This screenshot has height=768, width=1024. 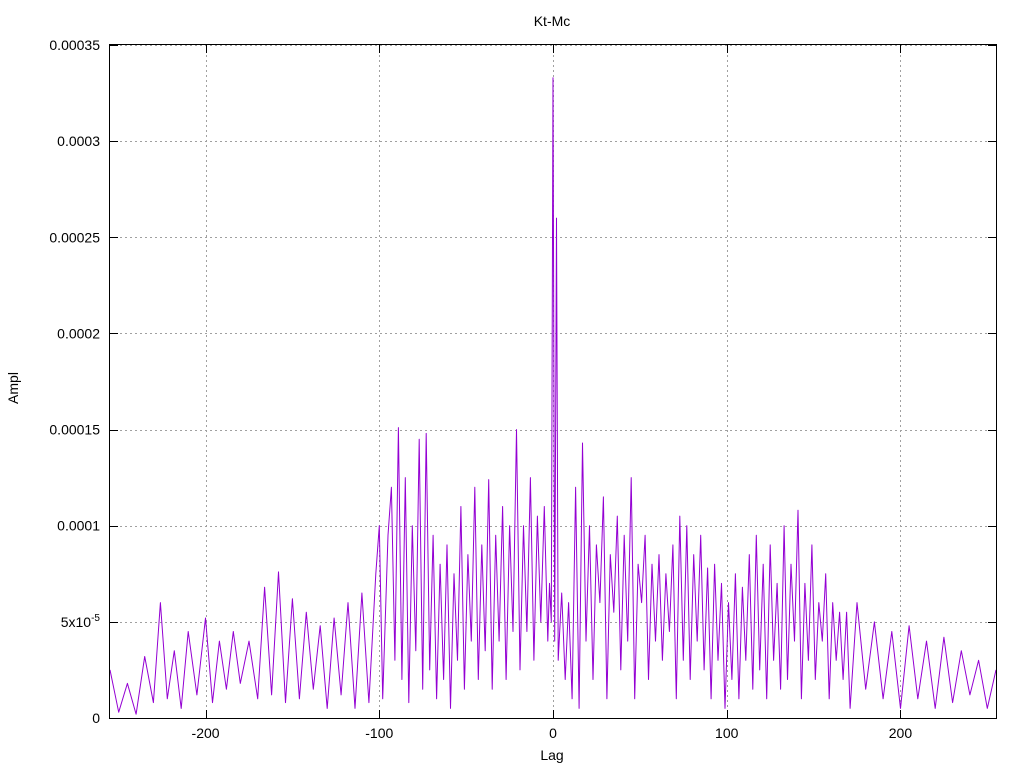 I want to click on x-axis-title: Lag, so click(x=551, y=755).